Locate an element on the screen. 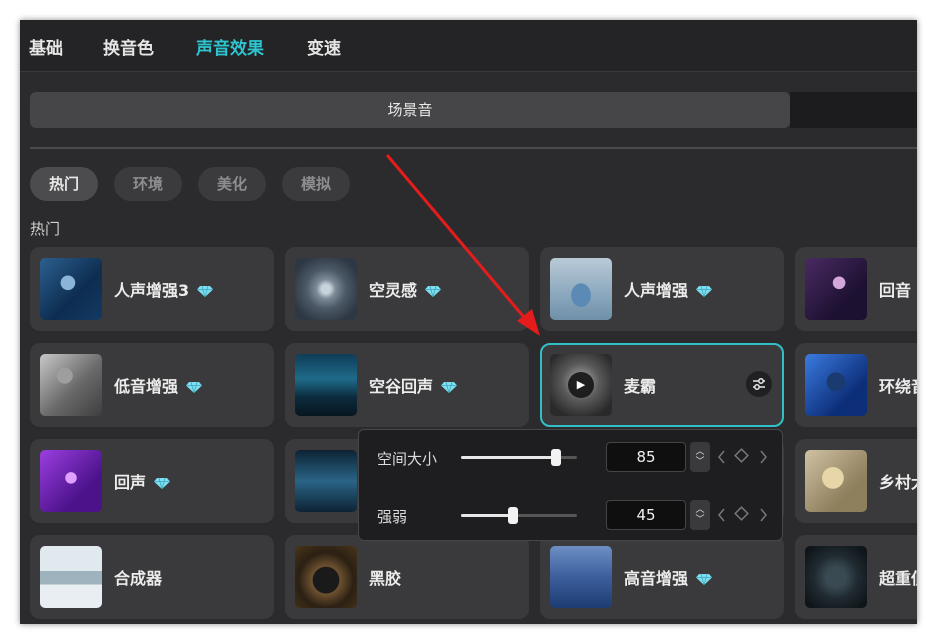  effect-card-vocal-enhance: 人声增强 is located at coordinates (662, 289).